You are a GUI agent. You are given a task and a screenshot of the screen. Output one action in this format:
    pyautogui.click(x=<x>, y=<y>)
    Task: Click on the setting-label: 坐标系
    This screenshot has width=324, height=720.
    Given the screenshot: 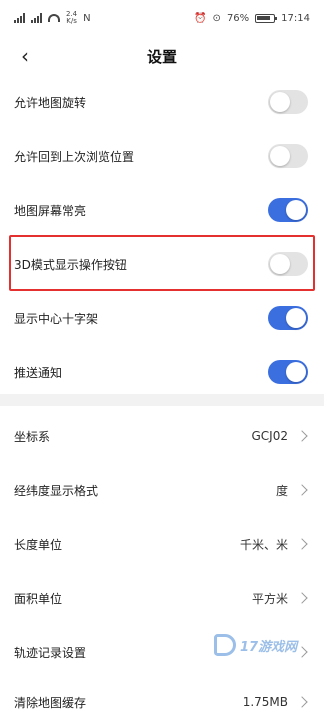 What is the action you would take?
    pyautogui.click(x=32, y=436)
    